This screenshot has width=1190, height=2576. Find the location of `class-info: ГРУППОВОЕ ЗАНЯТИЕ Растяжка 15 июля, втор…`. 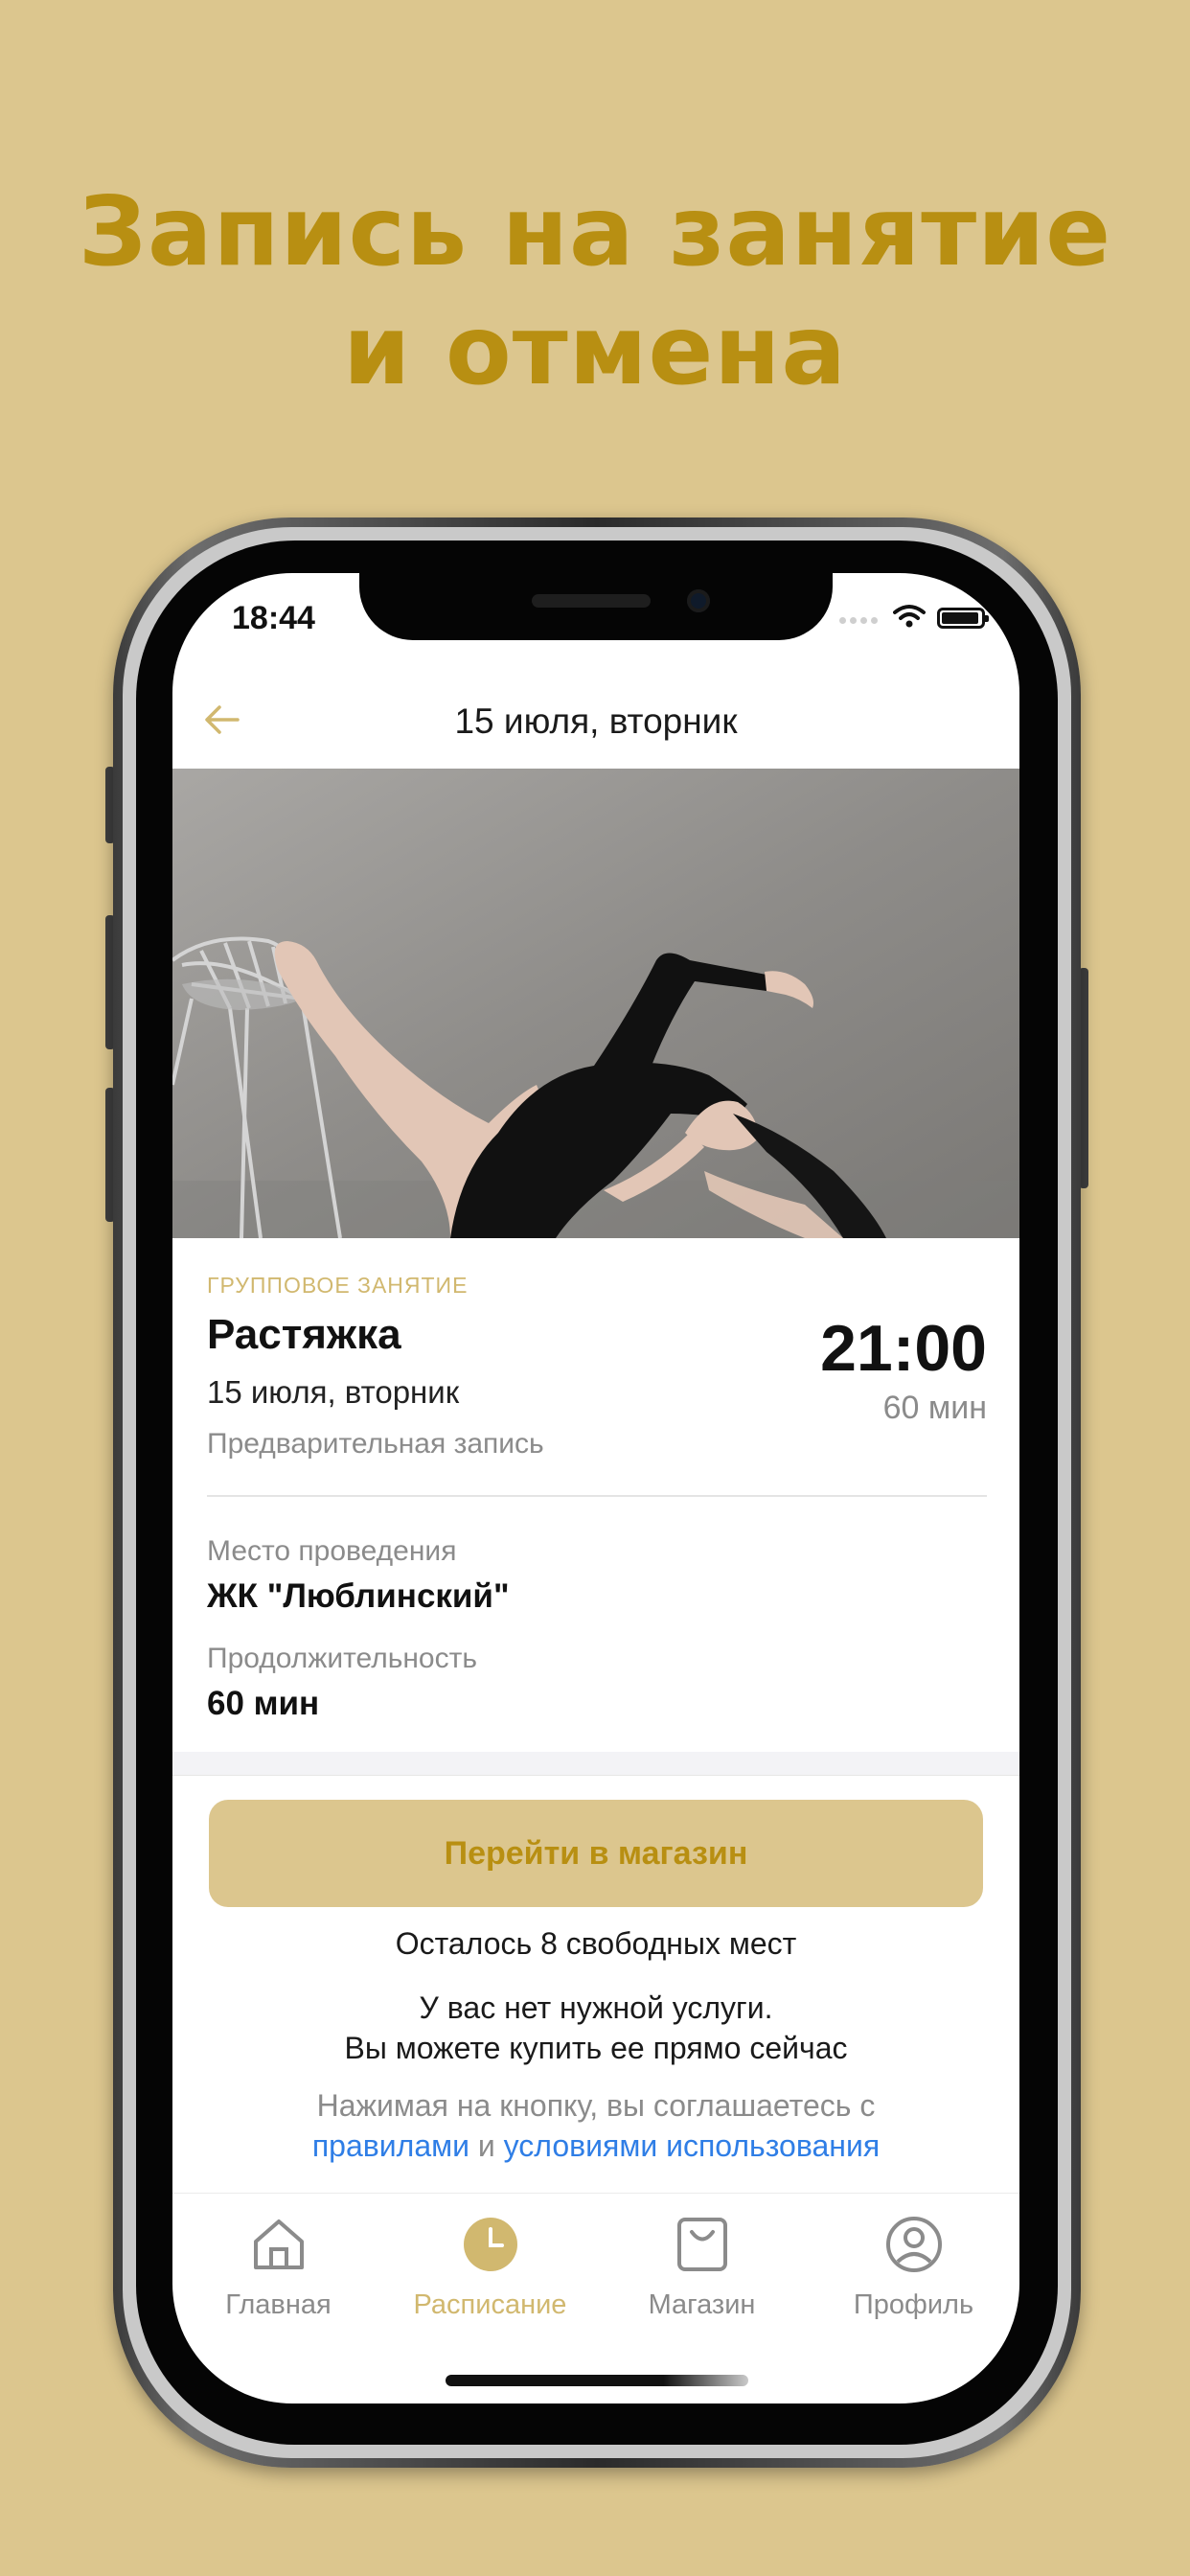

class-info: ГРУППОВОЕ ЗАНЯТИЕ Растяжка 15 июля, втор… is located at coordinates (597, 1497).